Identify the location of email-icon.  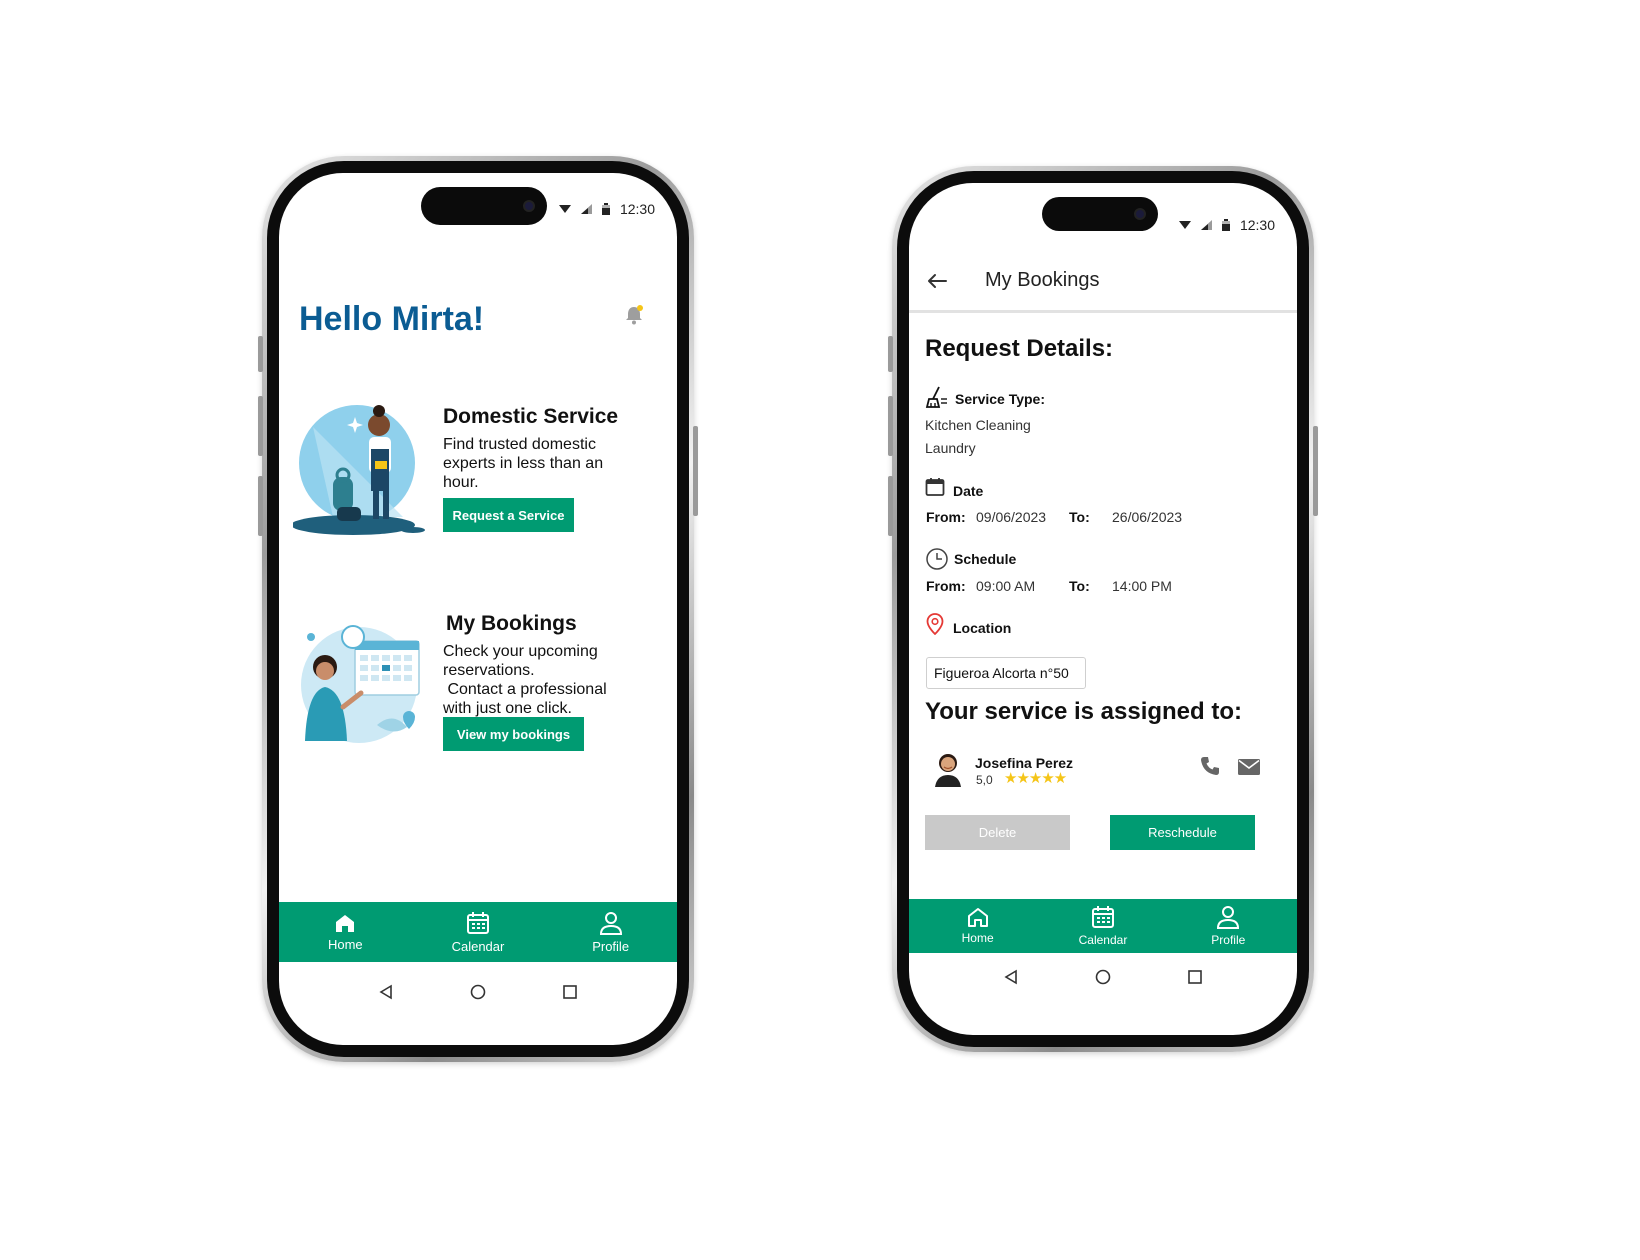
(1249, 767).